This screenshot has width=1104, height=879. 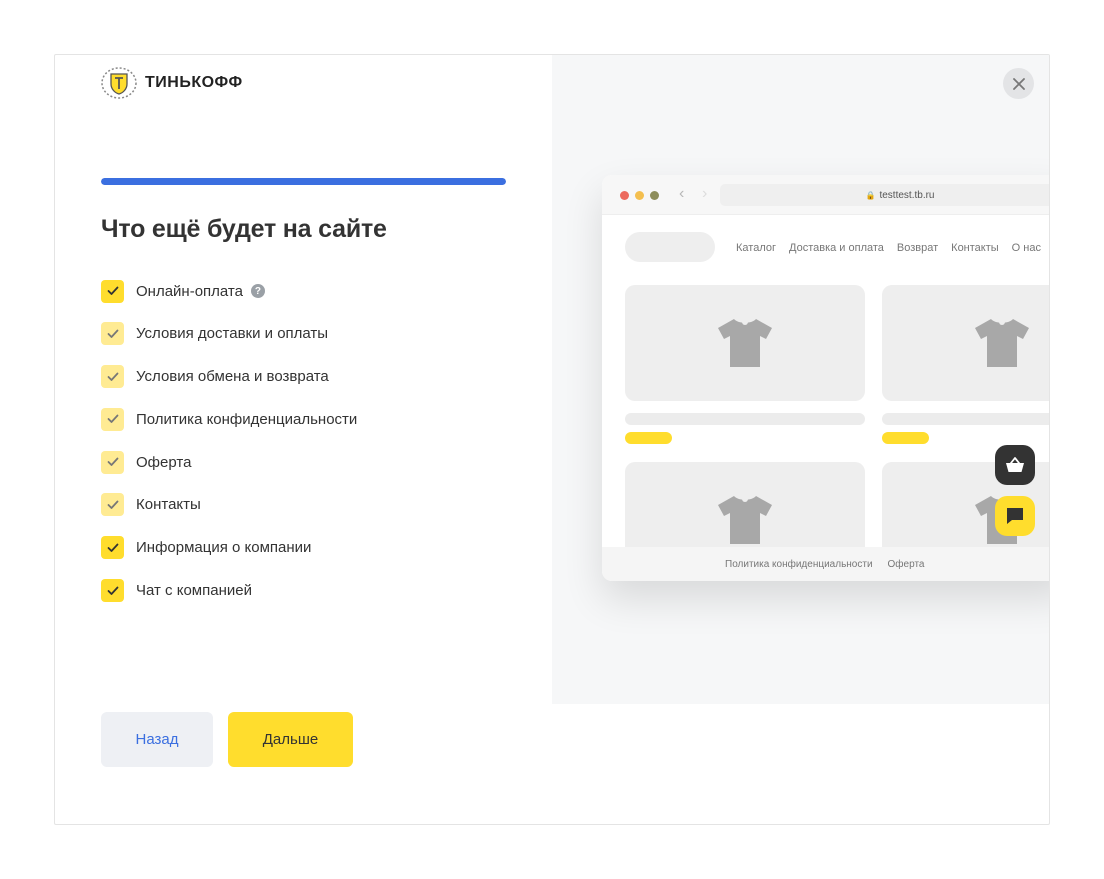 What do you see at coordinates (244, 229) in the screenshot?
I see `page-title: Что ещё будет на сайте` at bounding box center [244, 229].